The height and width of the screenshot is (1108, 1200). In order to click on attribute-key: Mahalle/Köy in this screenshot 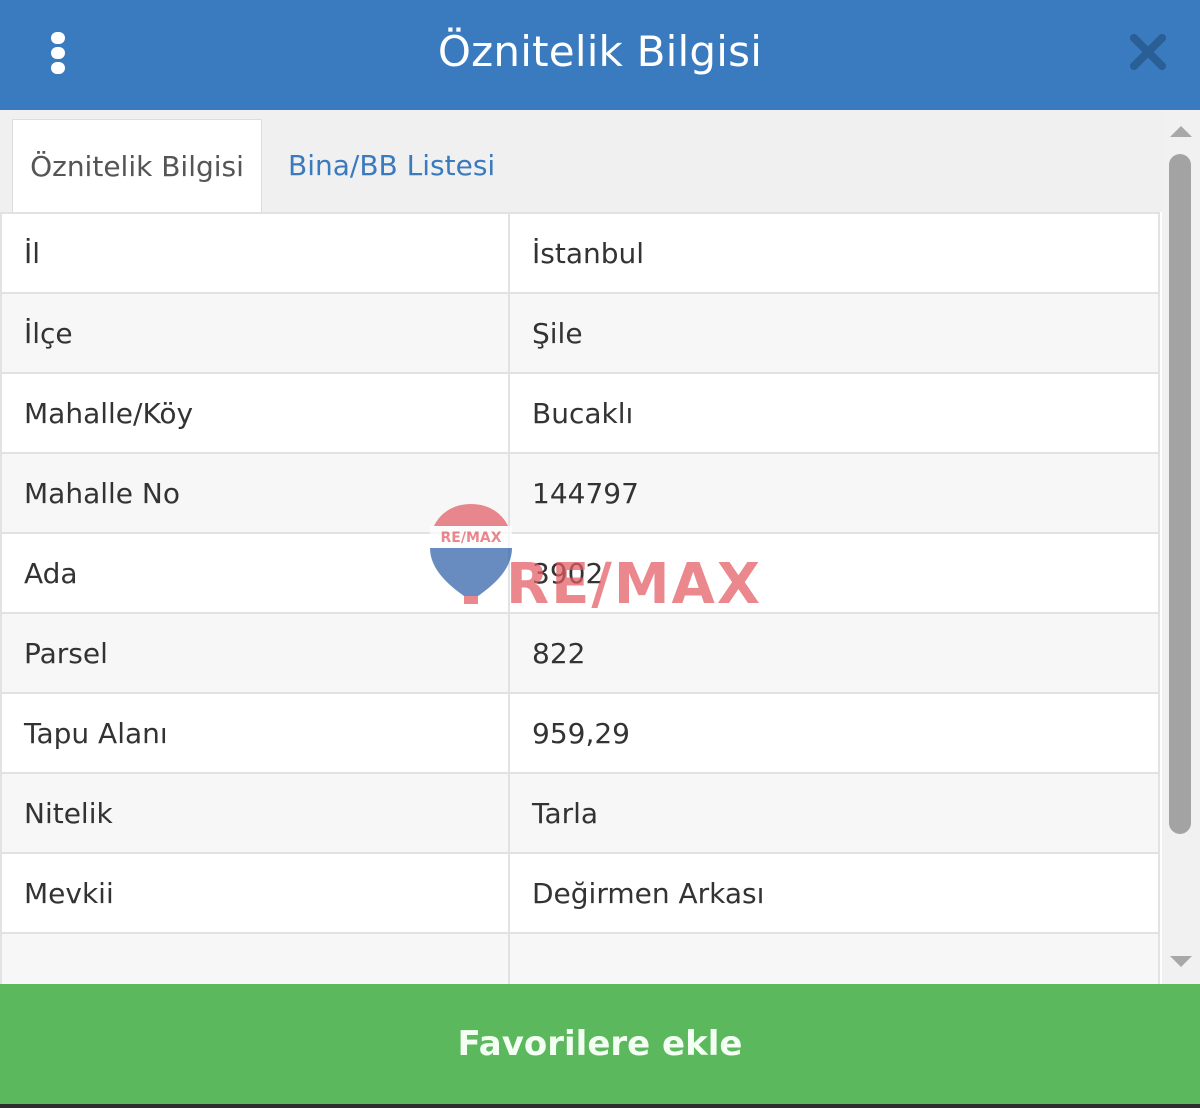, I will do `click(255, 413)`.